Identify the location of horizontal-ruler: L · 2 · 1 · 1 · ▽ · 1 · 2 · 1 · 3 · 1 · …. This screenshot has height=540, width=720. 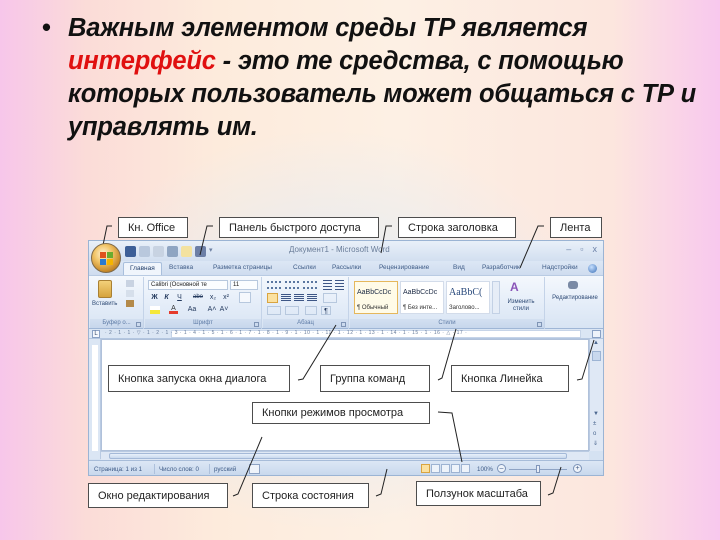
(346, 334).